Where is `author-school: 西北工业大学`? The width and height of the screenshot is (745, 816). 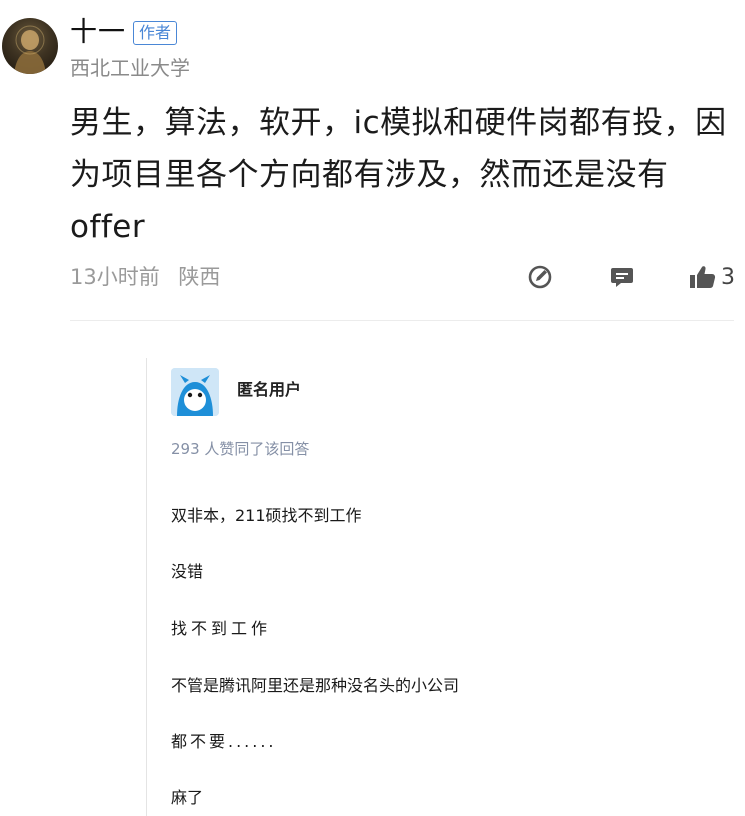 author-school: 西北工业大学 is located at coordinates (130, 68).